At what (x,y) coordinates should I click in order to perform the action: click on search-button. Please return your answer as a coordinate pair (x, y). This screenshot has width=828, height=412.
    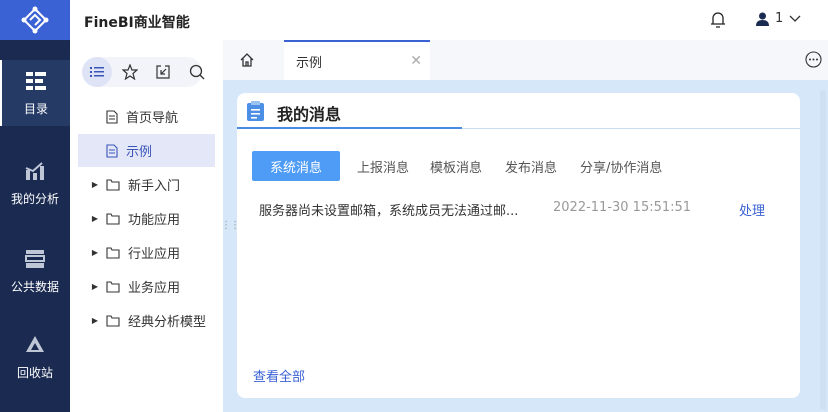
    Looking at the image, I should click on (197, 72).